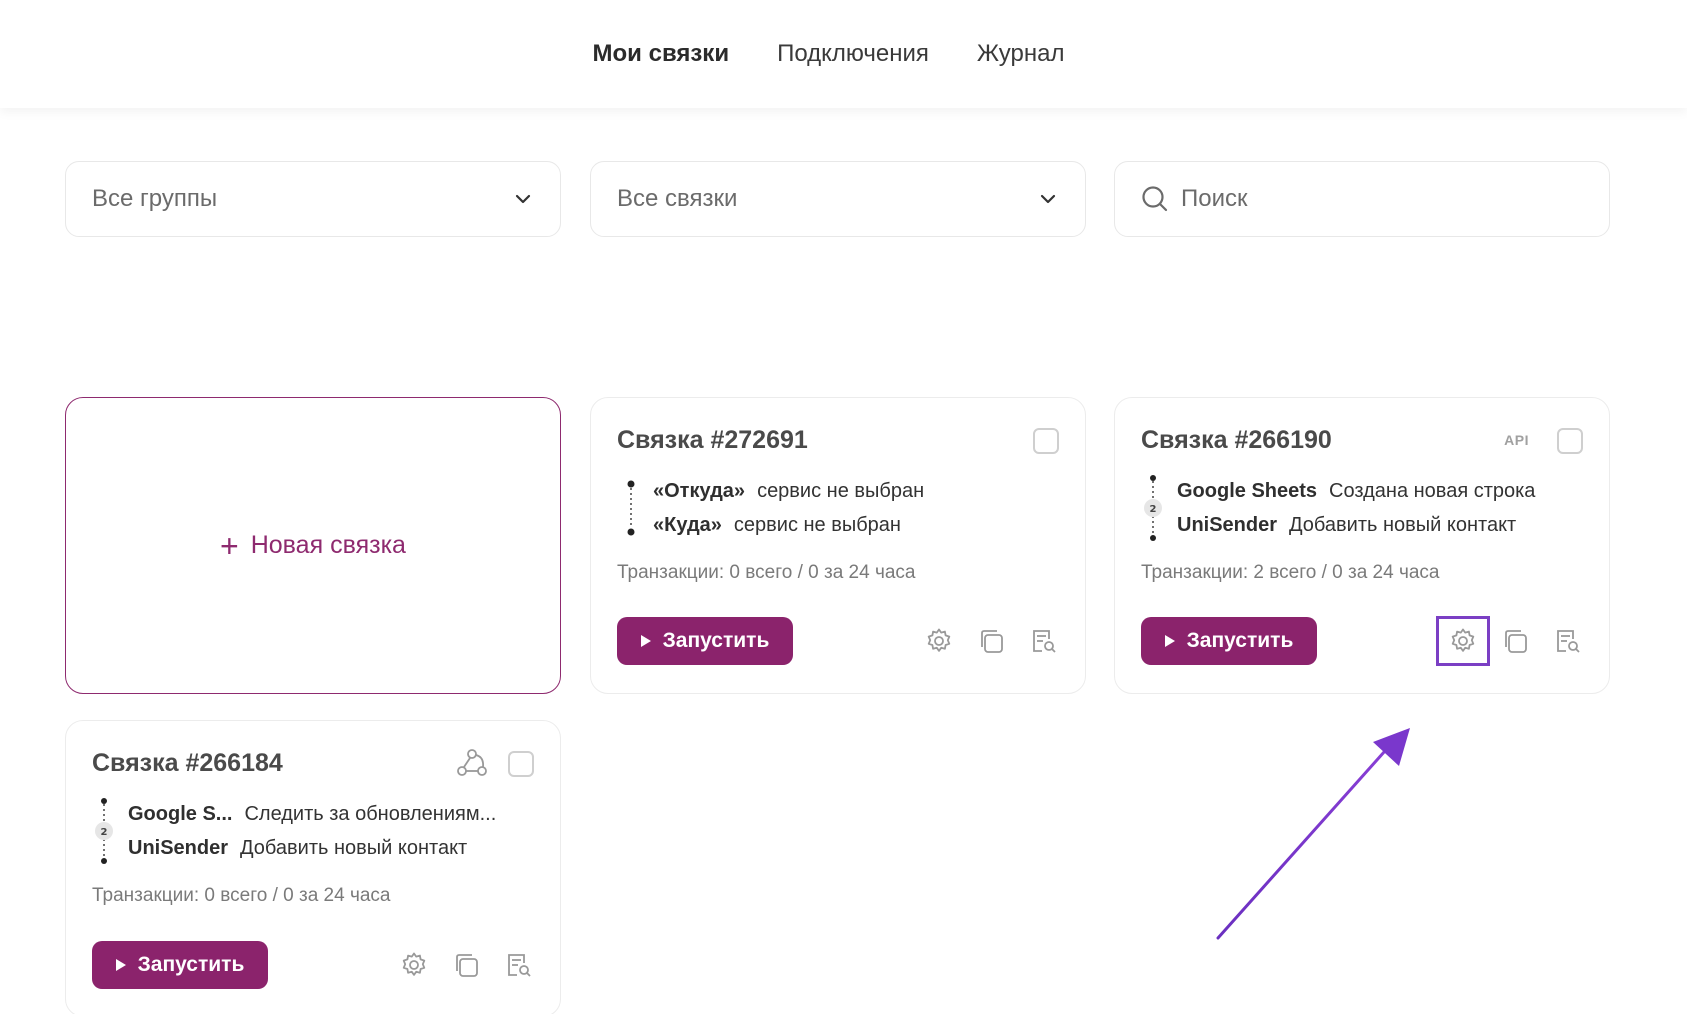 Image resolution: width=1687 pixels, height=1014 pixels. What do you see at coordinates (1214, 198) in the screenshot?
I see `search-input-placeholder: Поиск` at bounding box center [1214, 198].